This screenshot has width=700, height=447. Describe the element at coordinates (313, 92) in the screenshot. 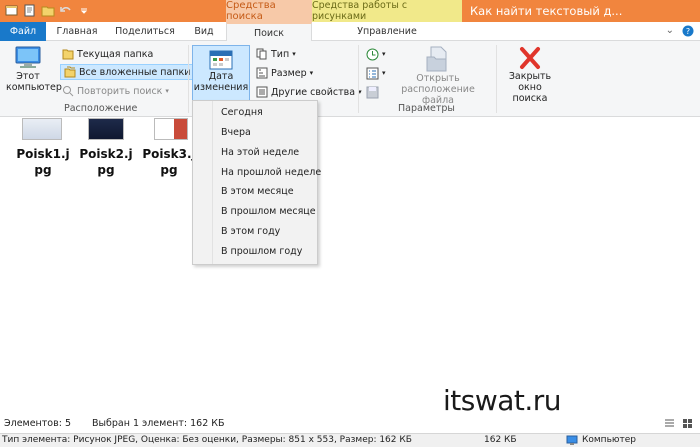

I see `other-properties-label: Другие свойства` at that location.